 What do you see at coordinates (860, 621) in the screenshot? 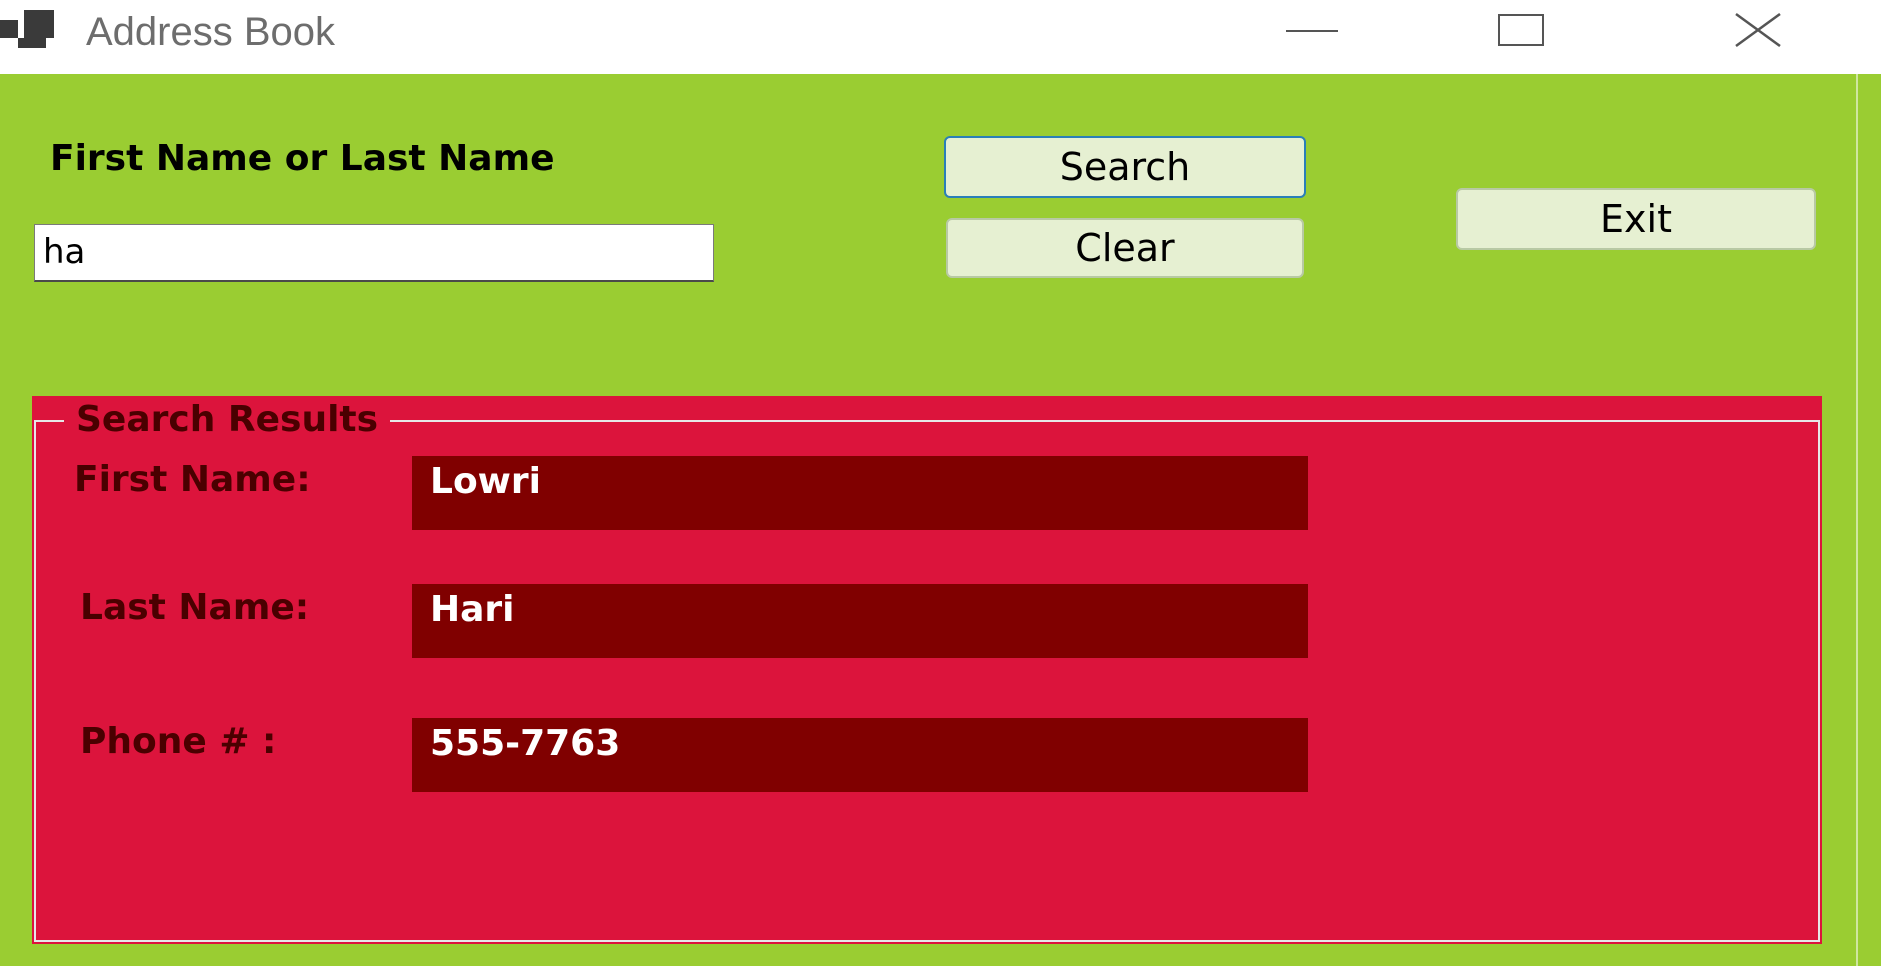
I see `last-name-value: Hari` at bounding box center [860, 621].